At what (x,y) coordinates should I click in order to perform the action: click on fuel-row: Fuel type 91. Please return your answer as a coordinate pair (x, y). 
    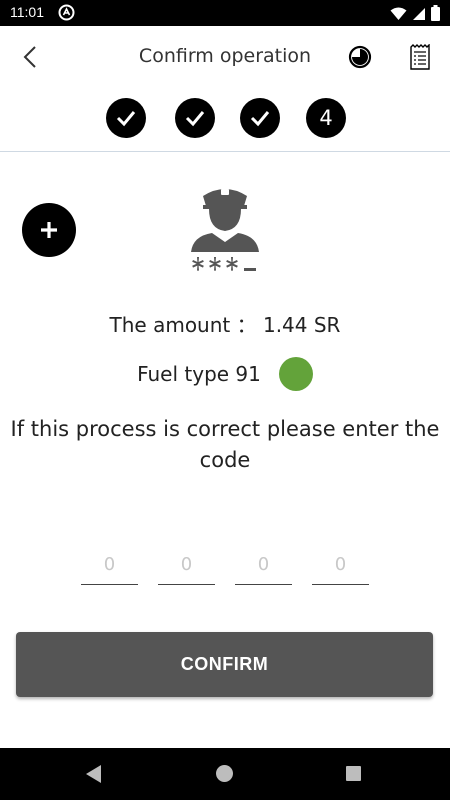
    Looking at the image, I should click on (225, 374).